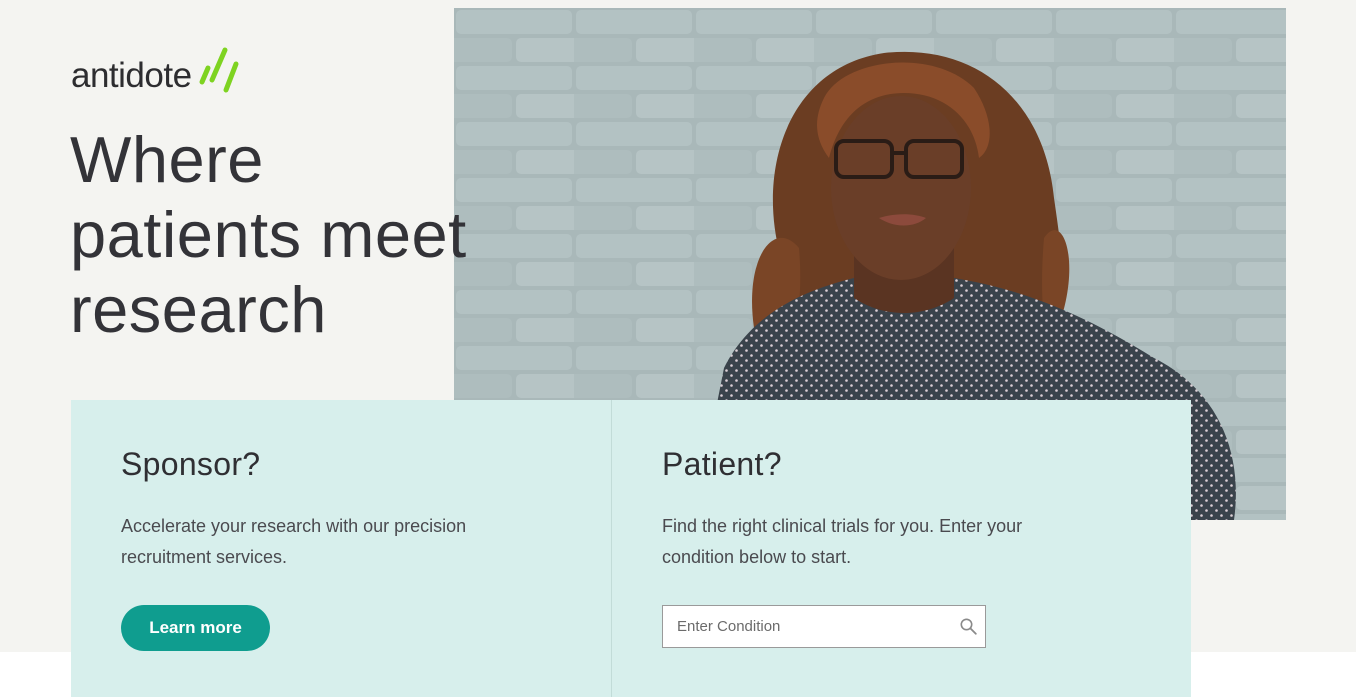 The image size is (1356, 697). I want to click on condition-search, so click(824, 626).